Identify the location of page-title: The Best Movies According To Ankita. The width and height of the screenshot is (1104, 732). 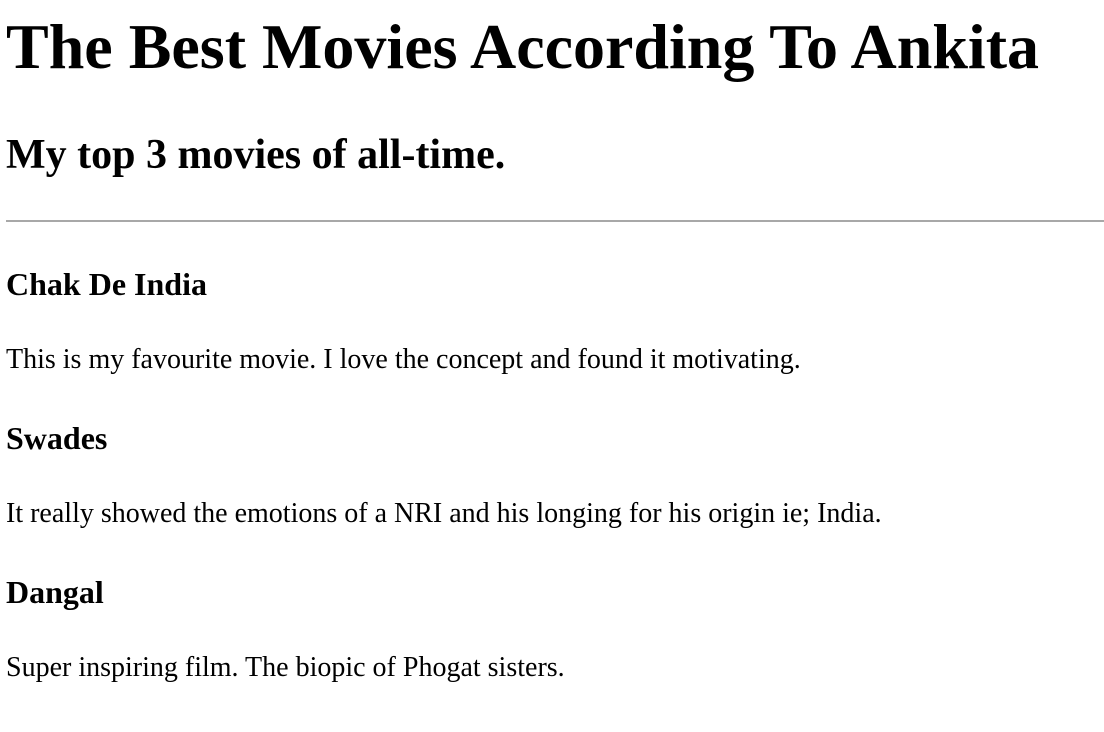
(522, 46).